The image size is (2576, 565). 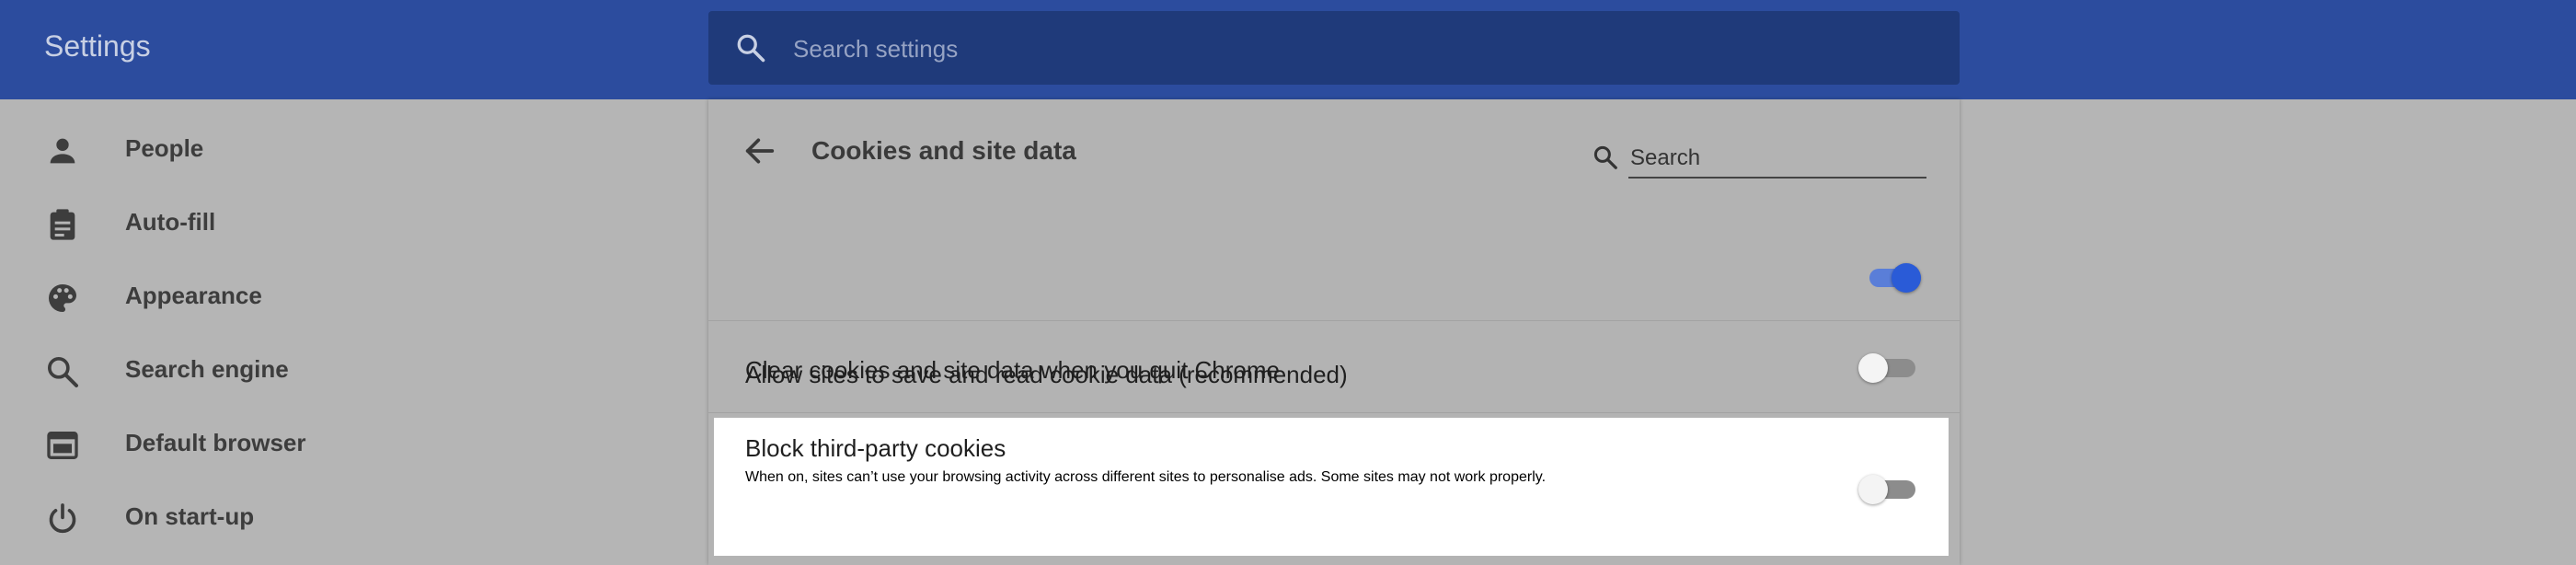 What do you see at coordinates (62, 298) in the screenshot?
I see `palette-icon` at bounding box center [62, 298].